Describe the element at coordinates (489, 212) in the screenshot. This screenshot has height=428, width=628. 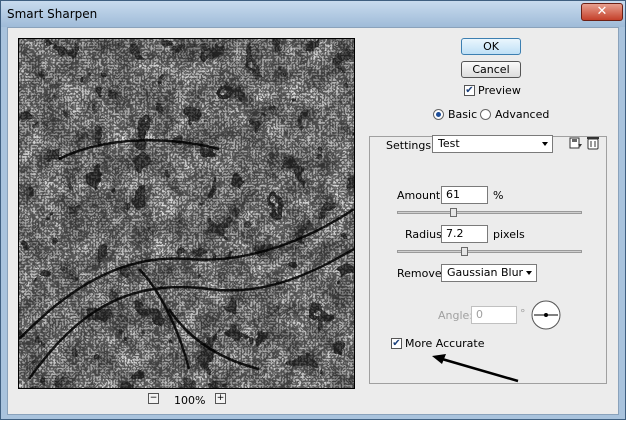
I see `amount-slider-track` at that location.